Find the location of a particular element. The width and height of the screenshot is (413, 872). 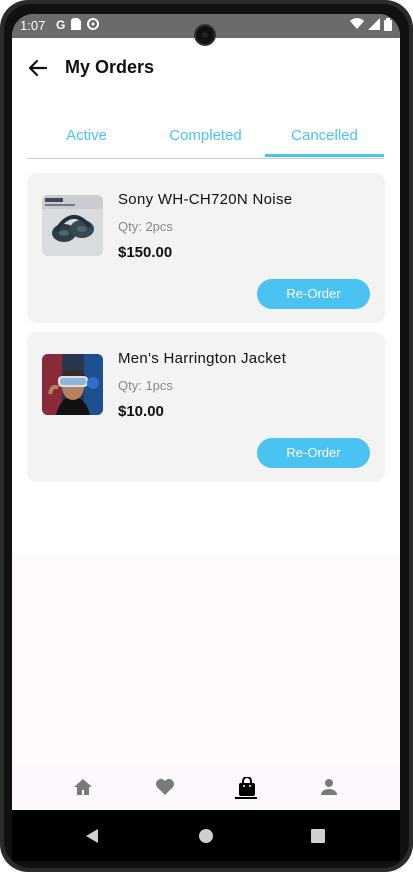

page-title: My Orders is located at coordinates (110, 67).